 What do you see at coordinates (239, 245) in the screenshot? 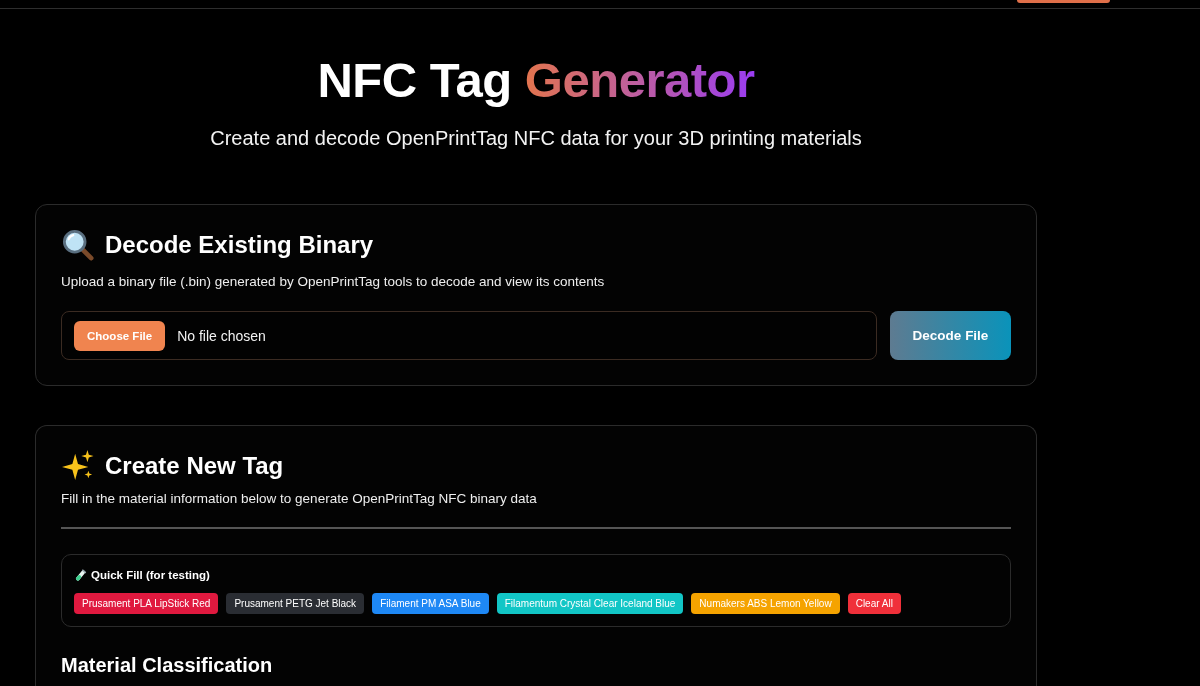
I see `section-title: Decode Existing Binary` at bounding box center [239, 245].